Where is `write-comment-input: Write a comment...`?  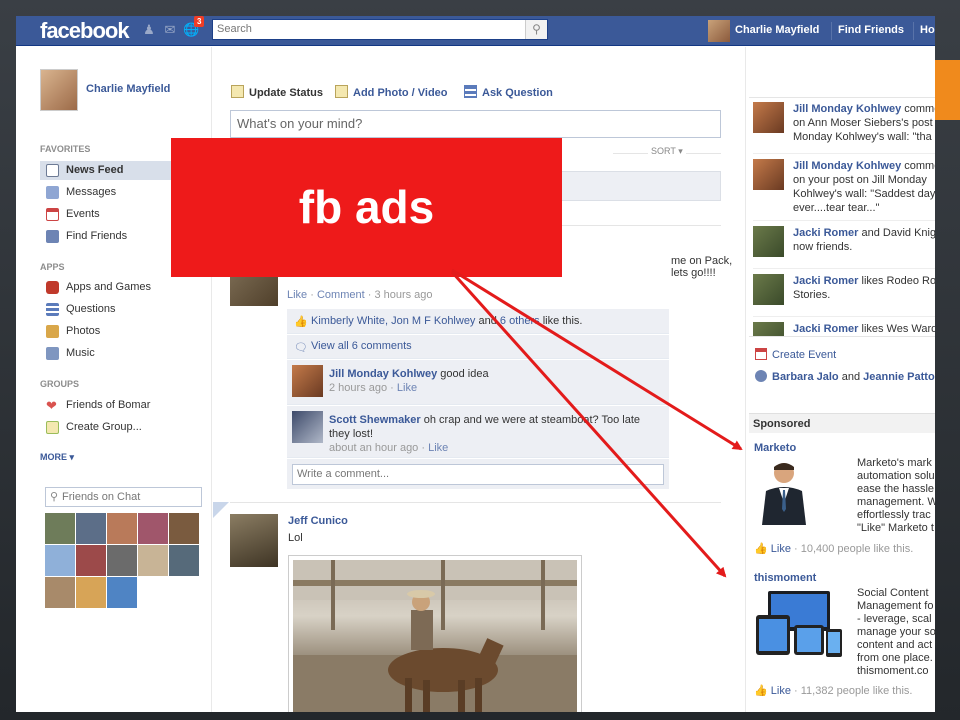
write-comment-input: Write a comment... is located at coordinates (478, 474).